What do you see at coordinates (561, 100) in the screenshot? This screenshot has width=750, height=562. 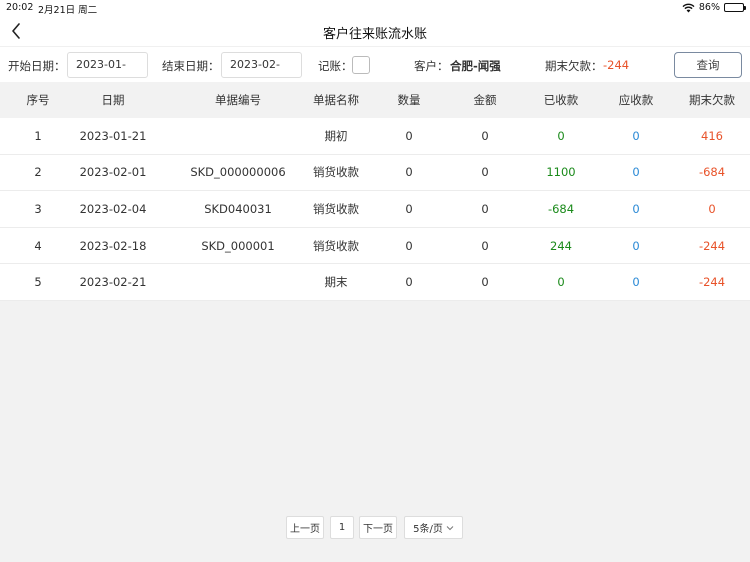 I see `header-received: 已收款` at bounding box center [561, 100].